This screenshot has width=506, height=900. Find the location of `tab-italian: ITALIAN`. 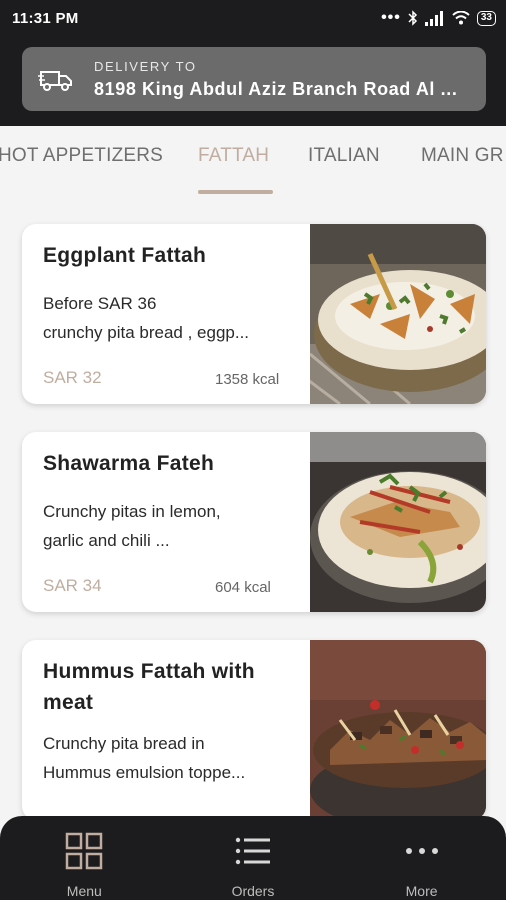

tab-italian: ITALIAN is located at coordinates (344, 156).